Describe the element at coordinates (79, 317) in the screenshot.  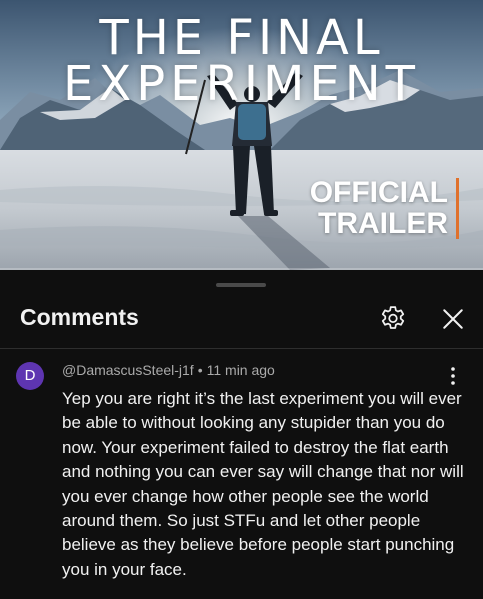
I see `comments-title: Comments` at that location.